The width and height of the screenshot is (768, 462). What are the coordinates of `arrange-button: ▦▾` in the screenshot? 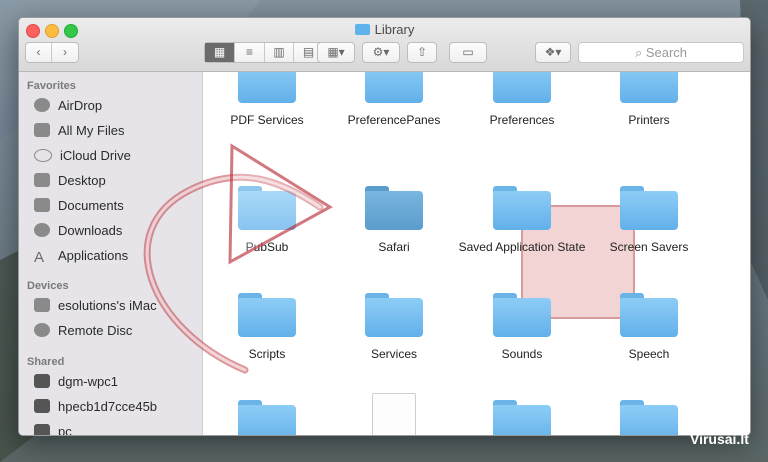 It's located at (336, 52).